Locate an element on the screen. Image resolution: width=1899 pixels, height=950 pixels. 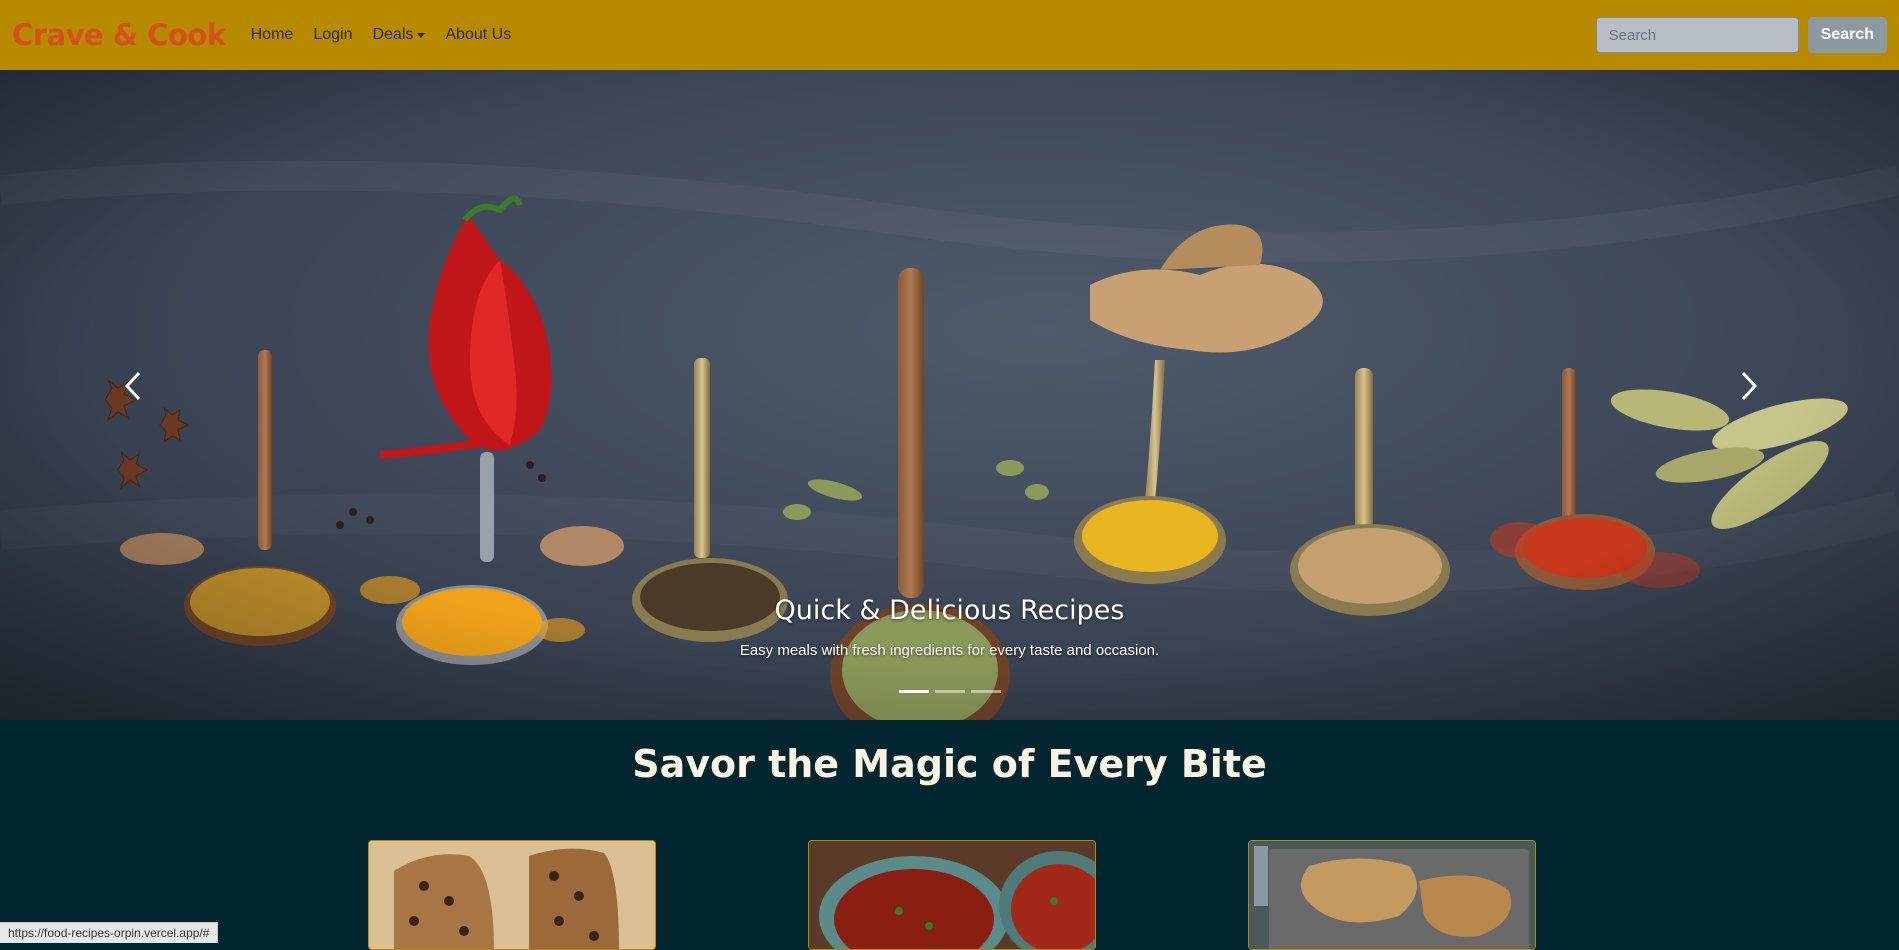
nav-link-deals-label: Deals is located at coordinates (393, 34).